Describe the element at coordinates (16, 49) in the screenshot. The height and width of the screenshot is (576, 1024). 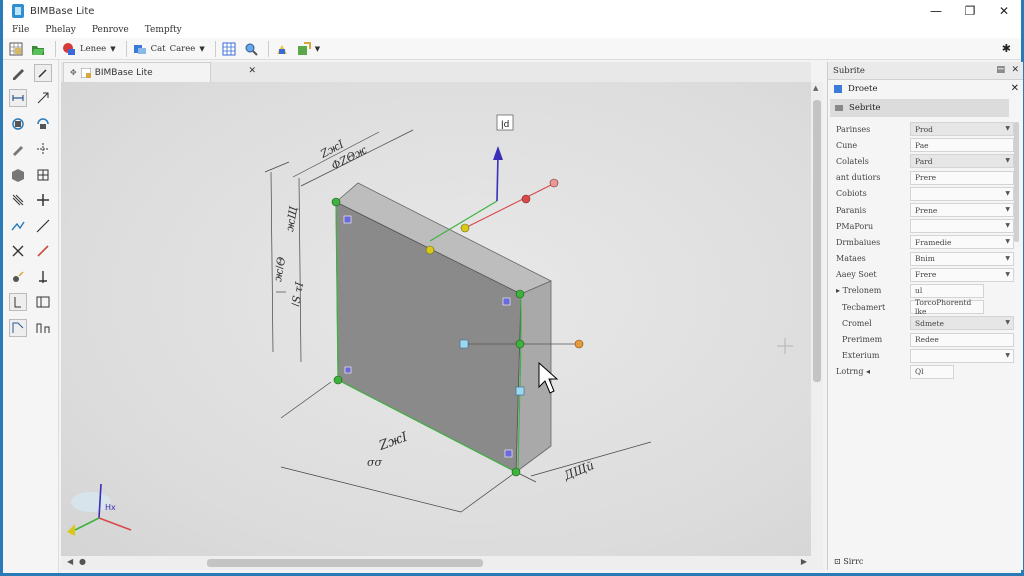
I see `grid-tool-button` at that location.